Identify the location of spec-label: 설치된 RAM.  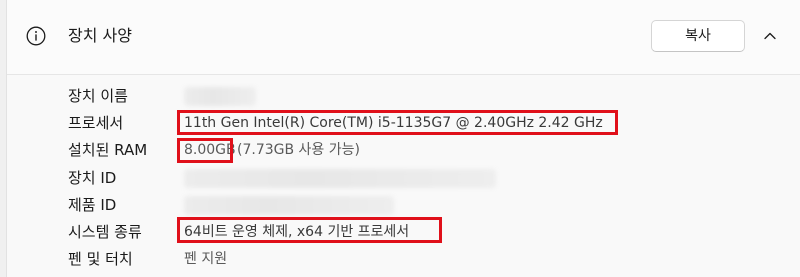
(108, 150).